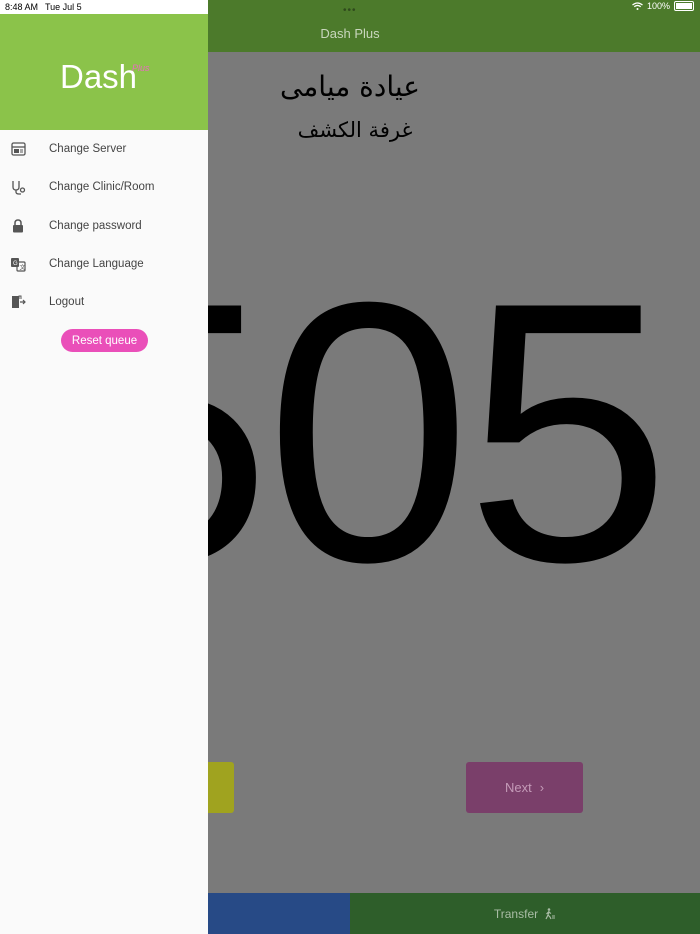 Image resolution: width=700 pixels, height=934 pixels. Describe the element at coordinates (104, 302) in the screenshot. I see `menu-item-logout: Logout` at that location.